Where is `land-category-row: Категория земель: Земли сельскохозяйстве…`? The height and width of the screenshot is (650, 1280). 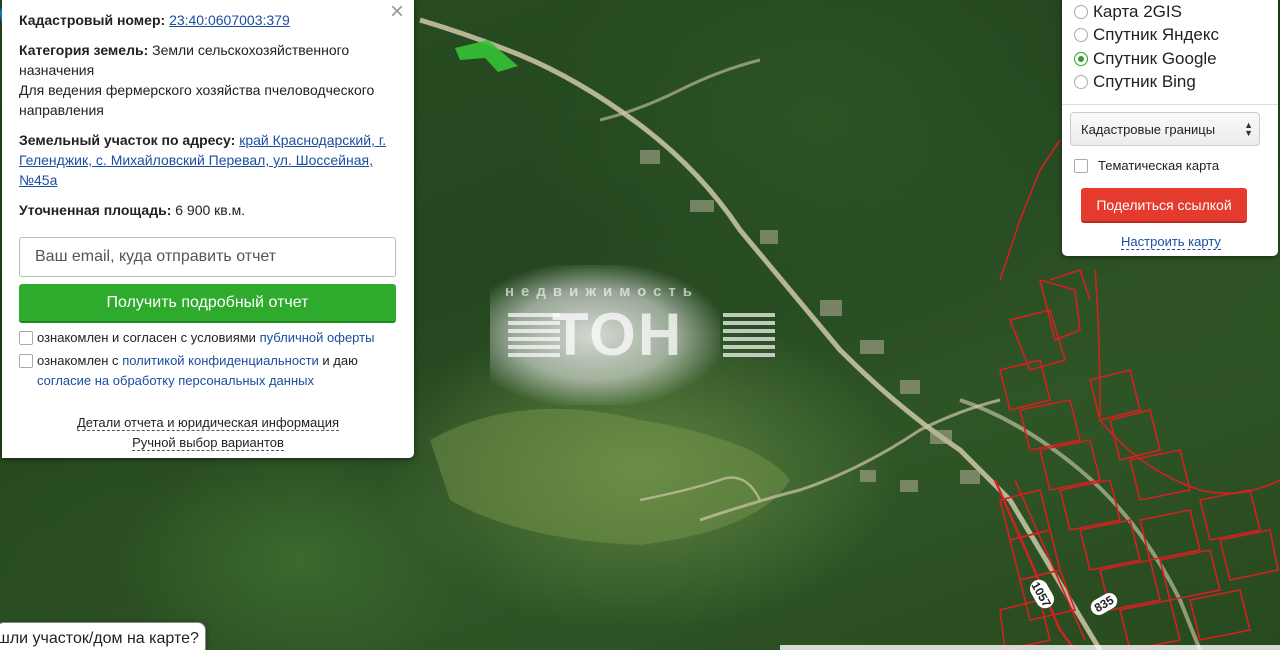 land-category-row: Категория земель: Земли сельскохозяйстве… is located at coordinates (208, 80).